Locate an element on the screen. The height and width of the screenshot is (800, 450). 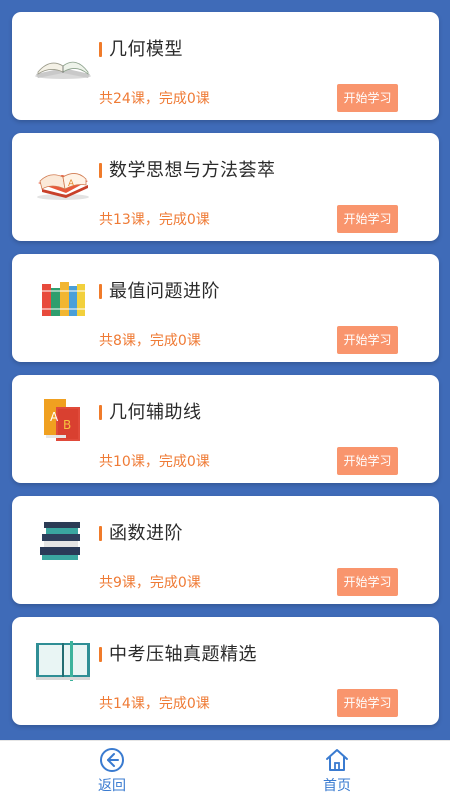
nav-back-label: 返回 is located at coordinates (112, 786).